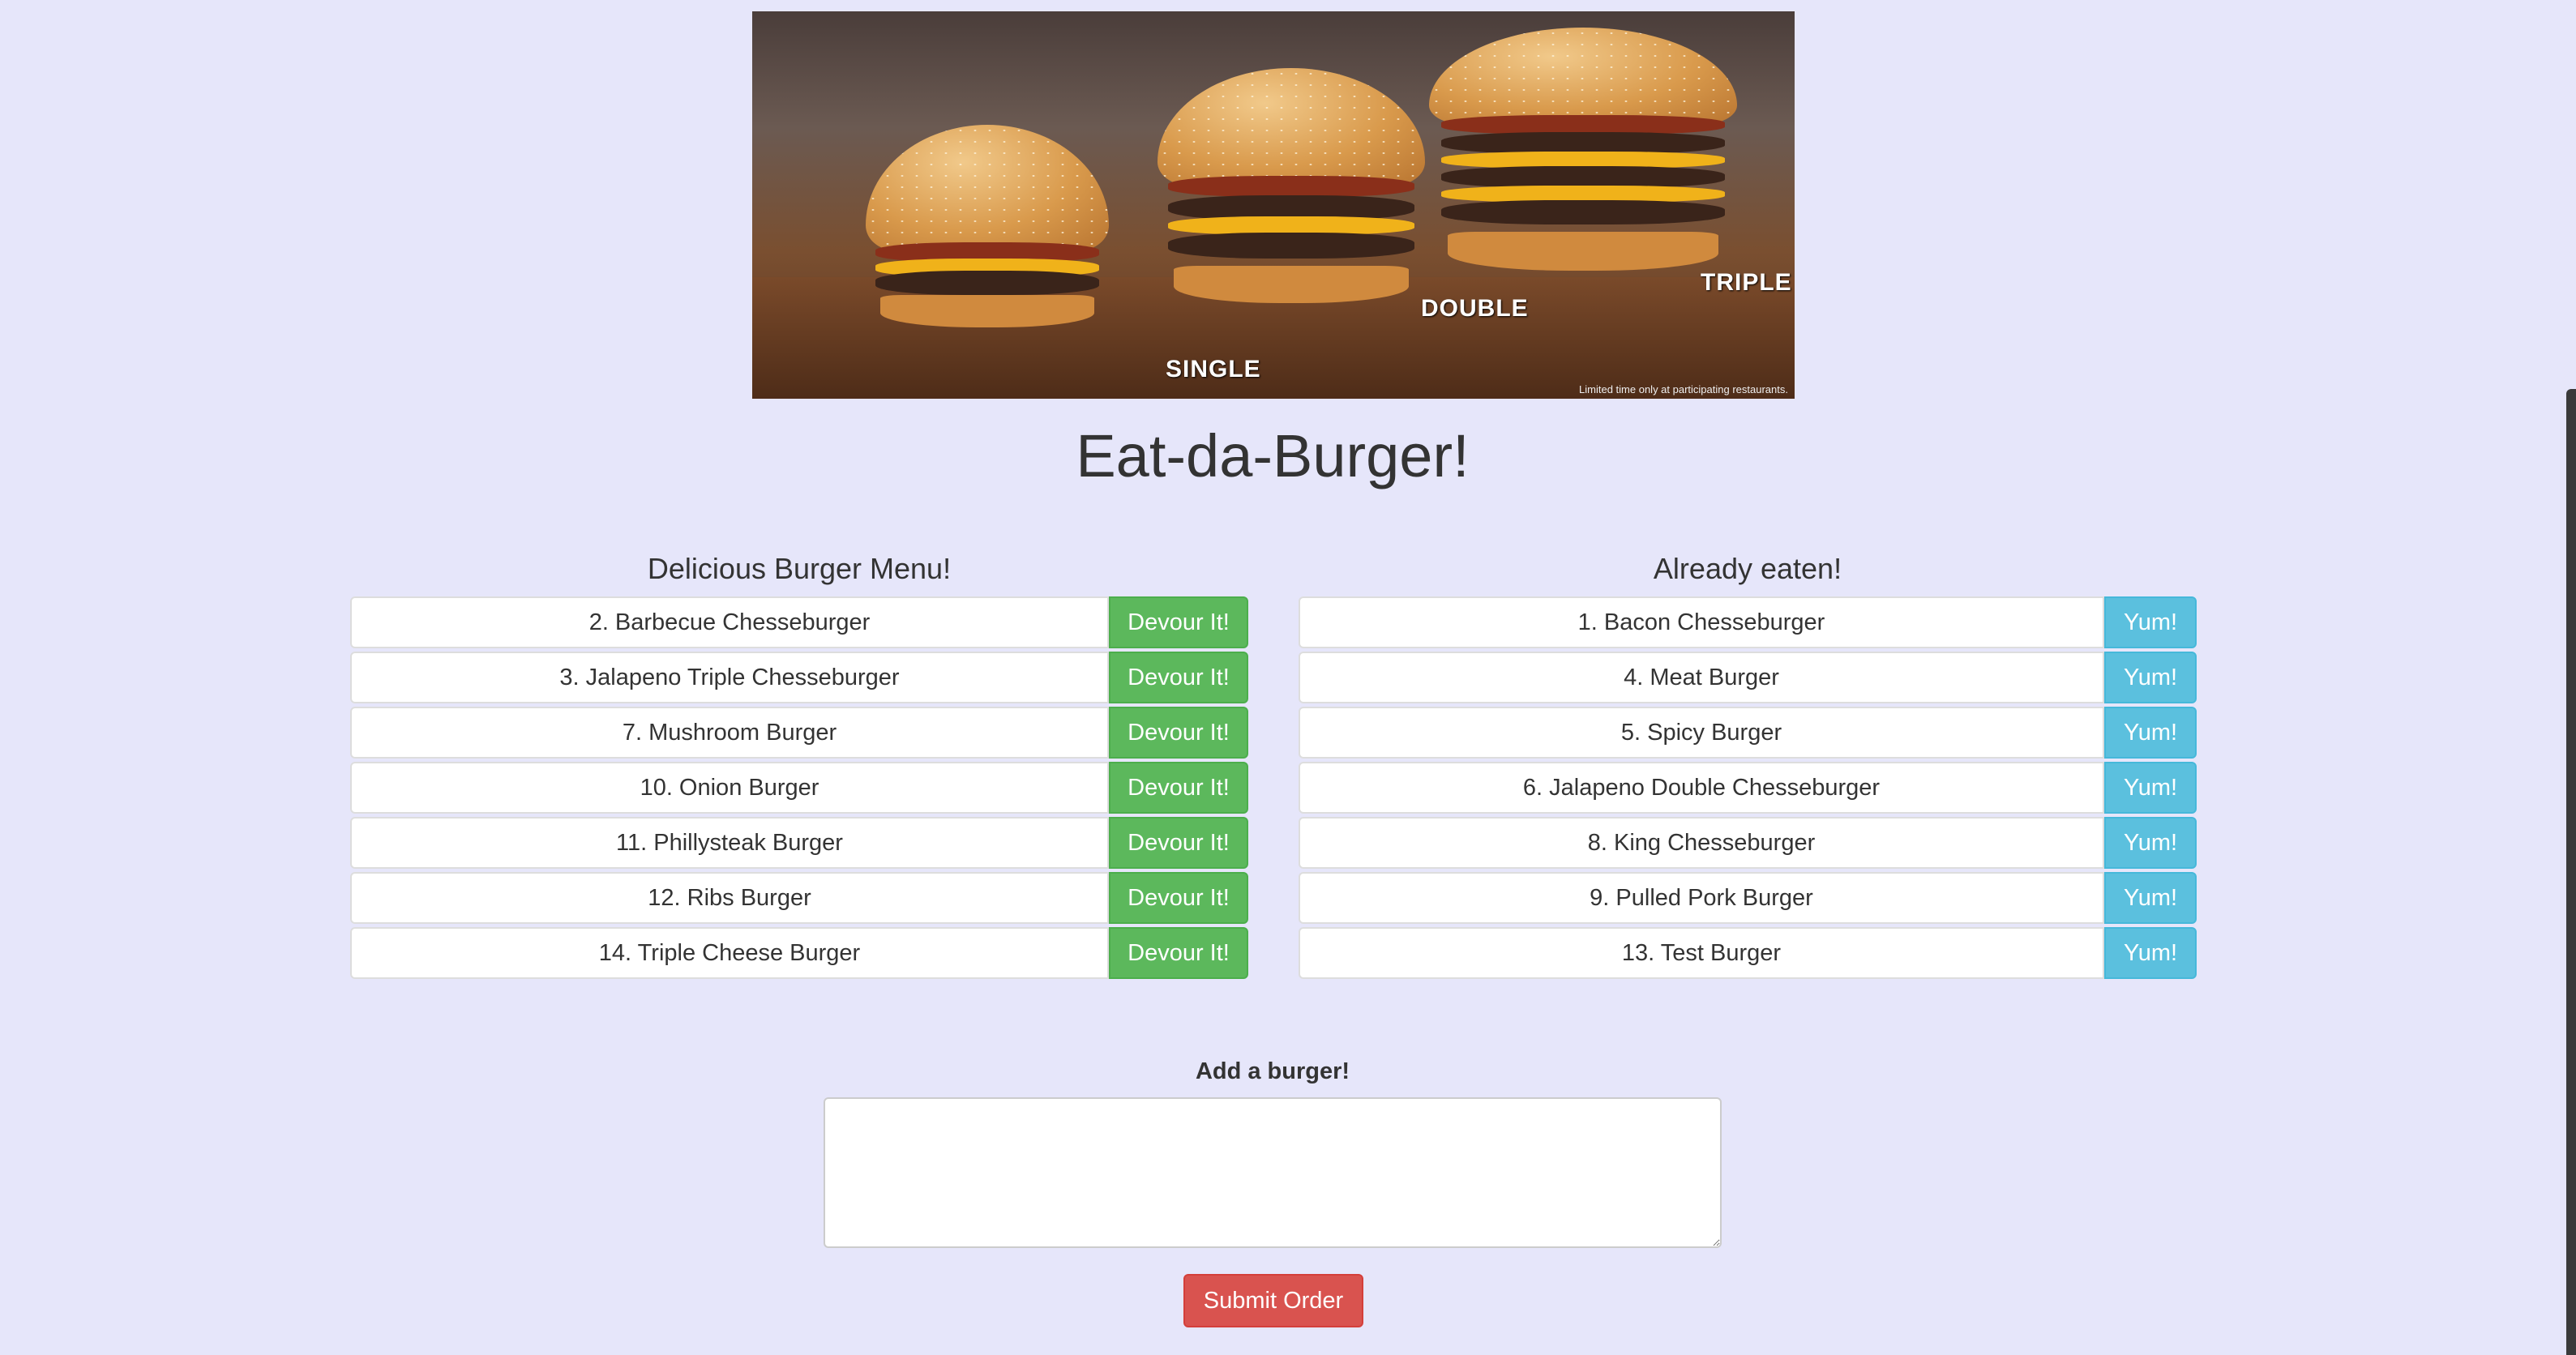 The height and width of the screenshot is (1355, 2576). What do you see at coordinates (729, 622) in the screenshot?
I see `burger-name: 2. Barbecue Chesseburger` at bounding box center [729, 622].